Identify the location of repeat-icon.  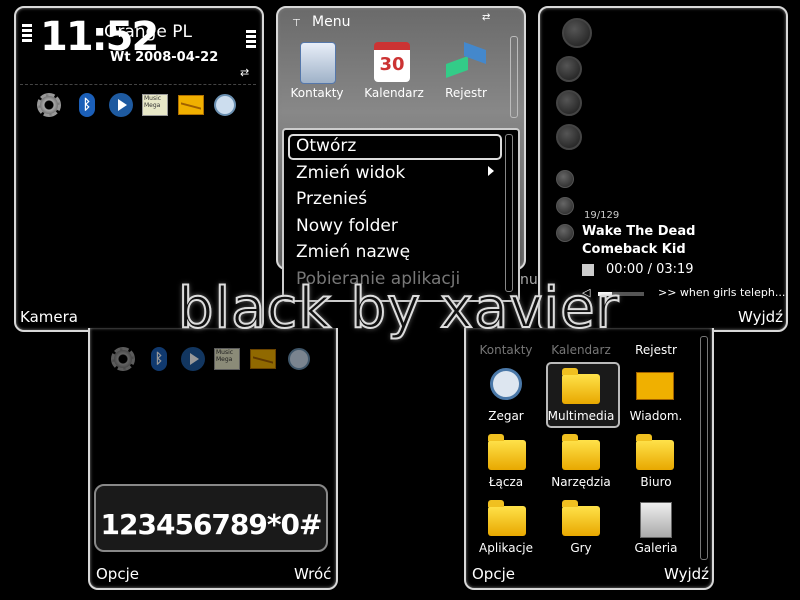
(565, 179).